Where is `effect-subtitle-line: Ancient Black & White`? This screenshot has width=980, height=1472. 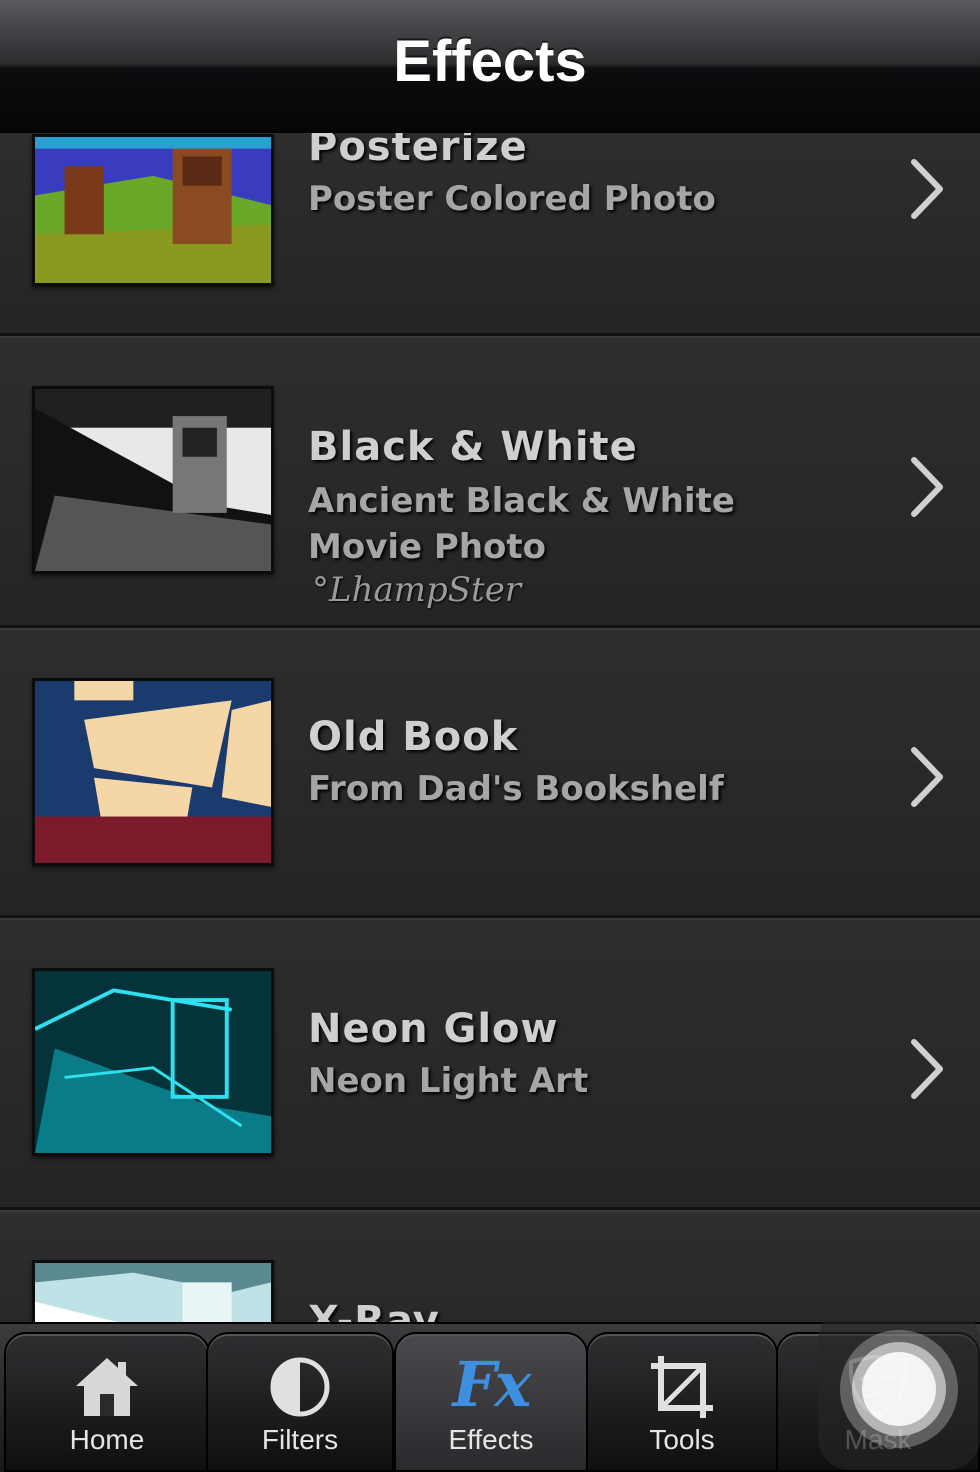 effect-subtitle-line: Ancient Black & White is located at coordinates (521, 501).